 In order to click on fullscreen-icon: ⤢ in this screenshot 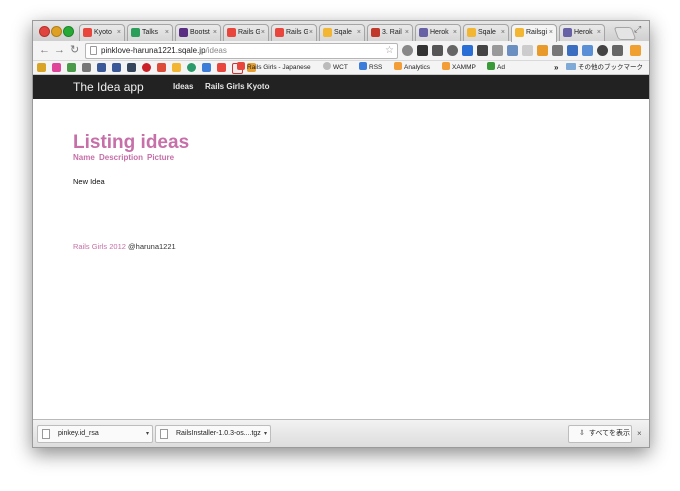, I will do `click(637, 29)`.